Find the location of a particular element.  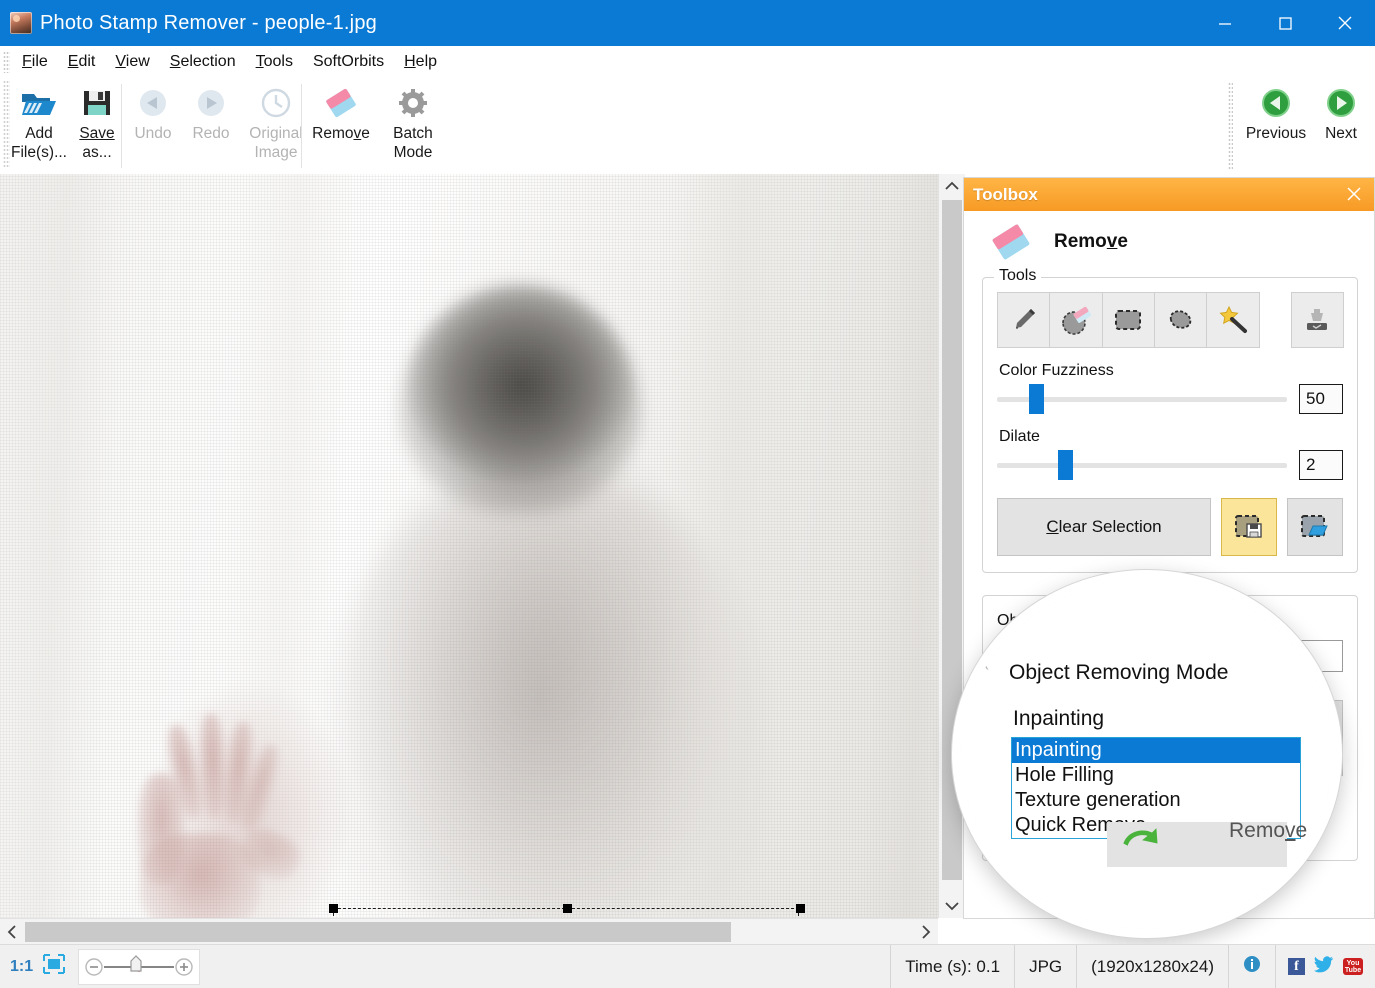

color-fuzziness-label: Color Fuzziness is located at coordinates (1056, 370).